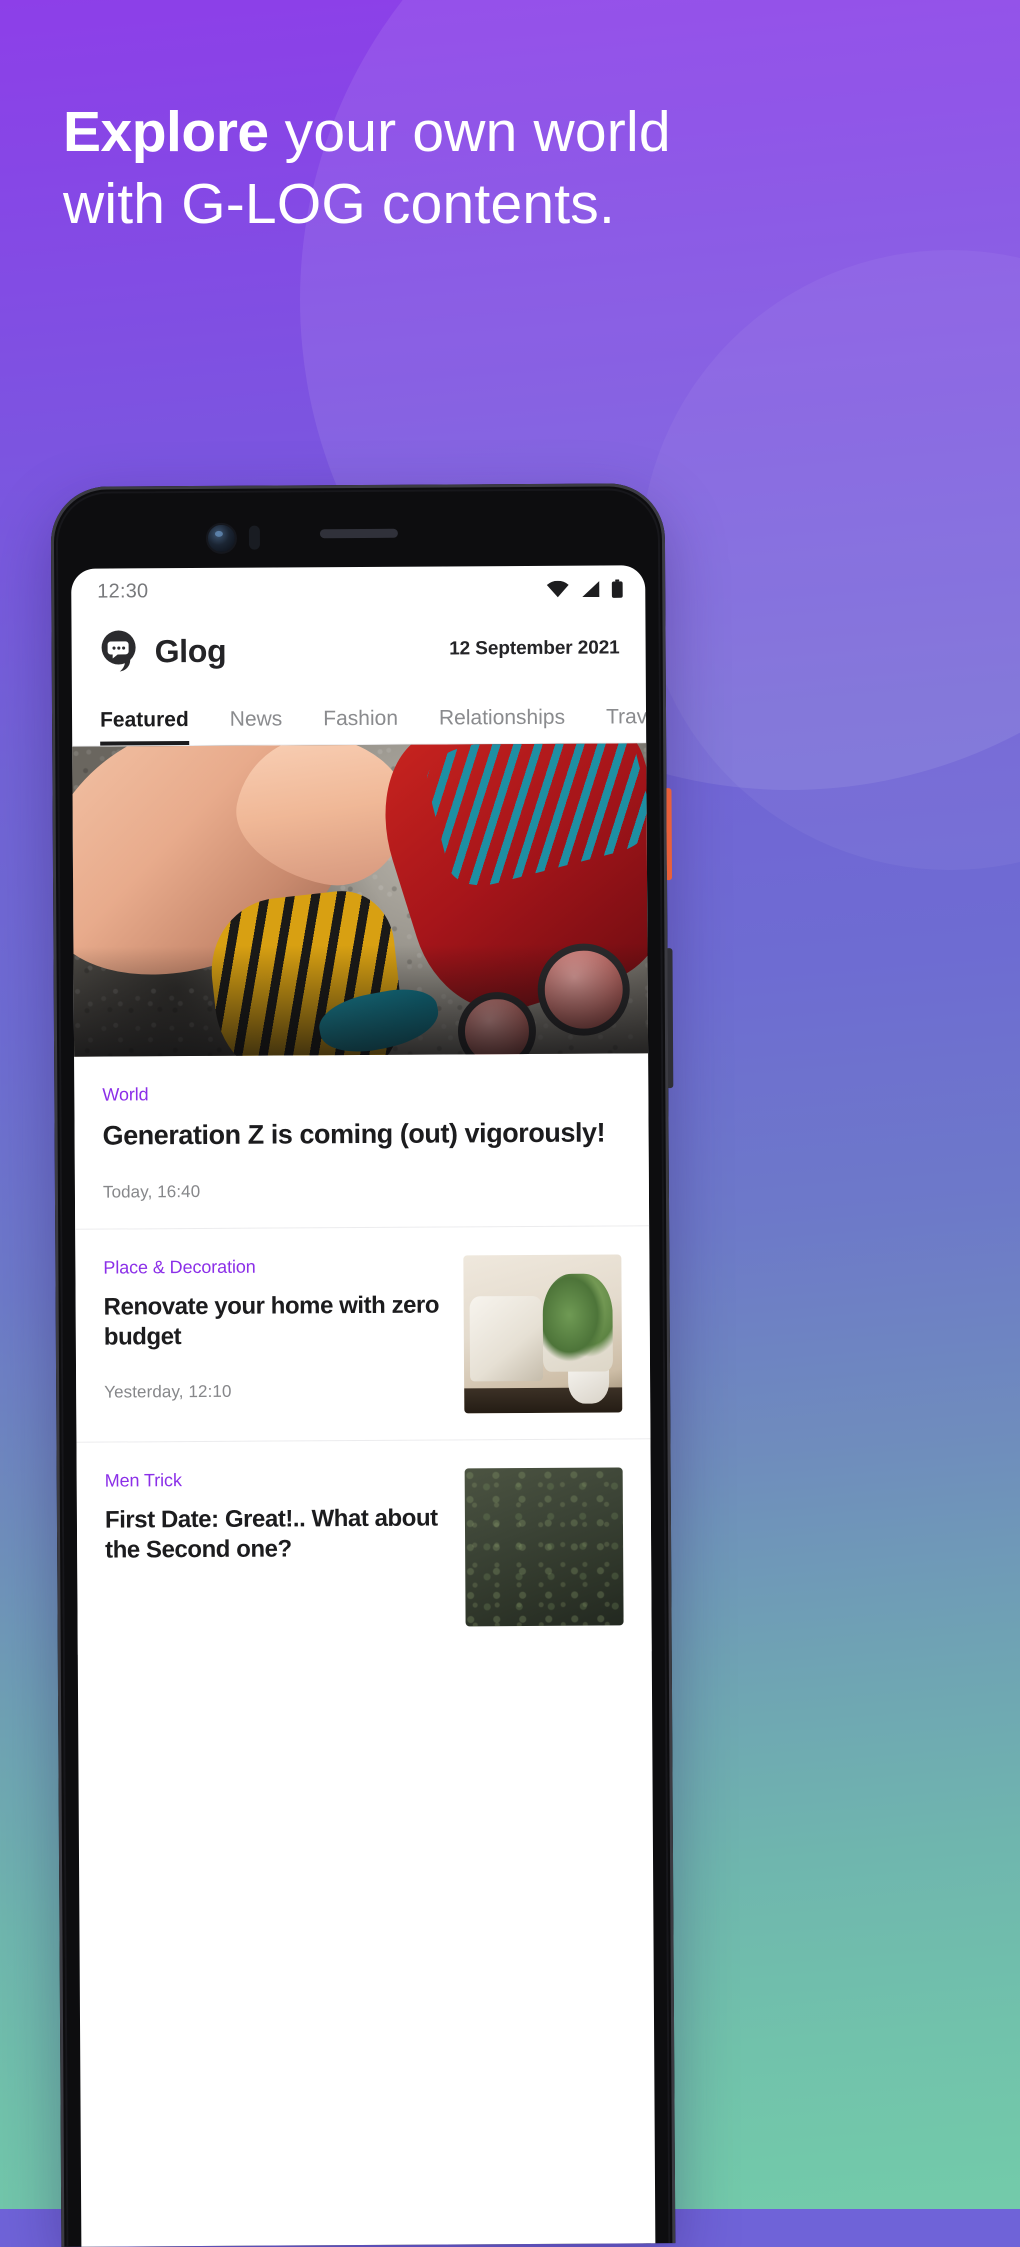 Image resolution: width=1020 pixels, height=2247 pixels. What do you see at coordinates (534, 648) in the screenshot?
I see `header-date: 12 September 2021` at bounding box center [534, 648].